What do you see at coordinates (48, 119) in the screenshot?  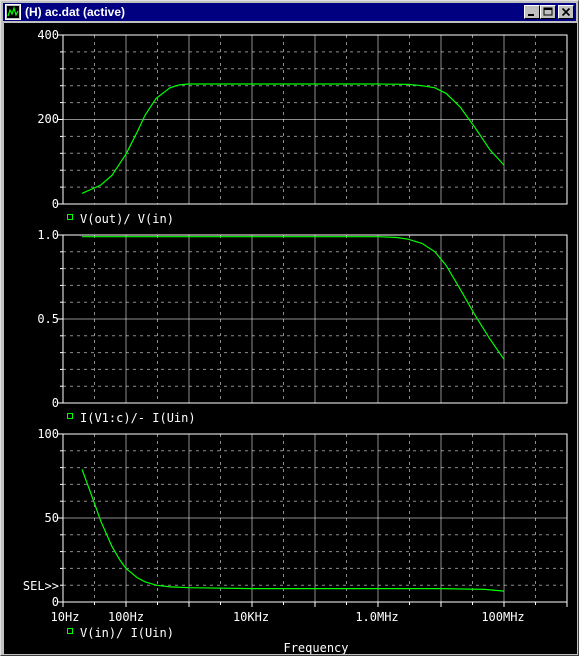 I see `y-tick-label: 200` at bounding box center [48, 119].